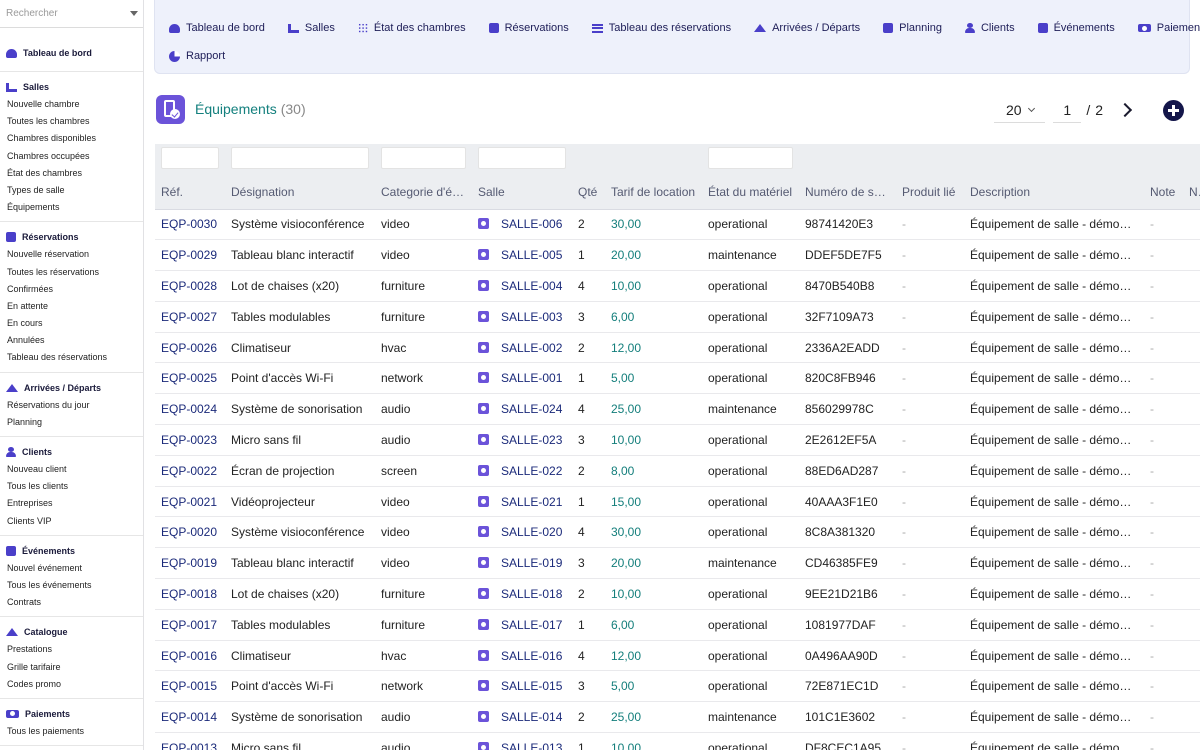  Describe the element at coordinates (750, 192) in the screenshot. I see `column-header: État du matériel` at that location.